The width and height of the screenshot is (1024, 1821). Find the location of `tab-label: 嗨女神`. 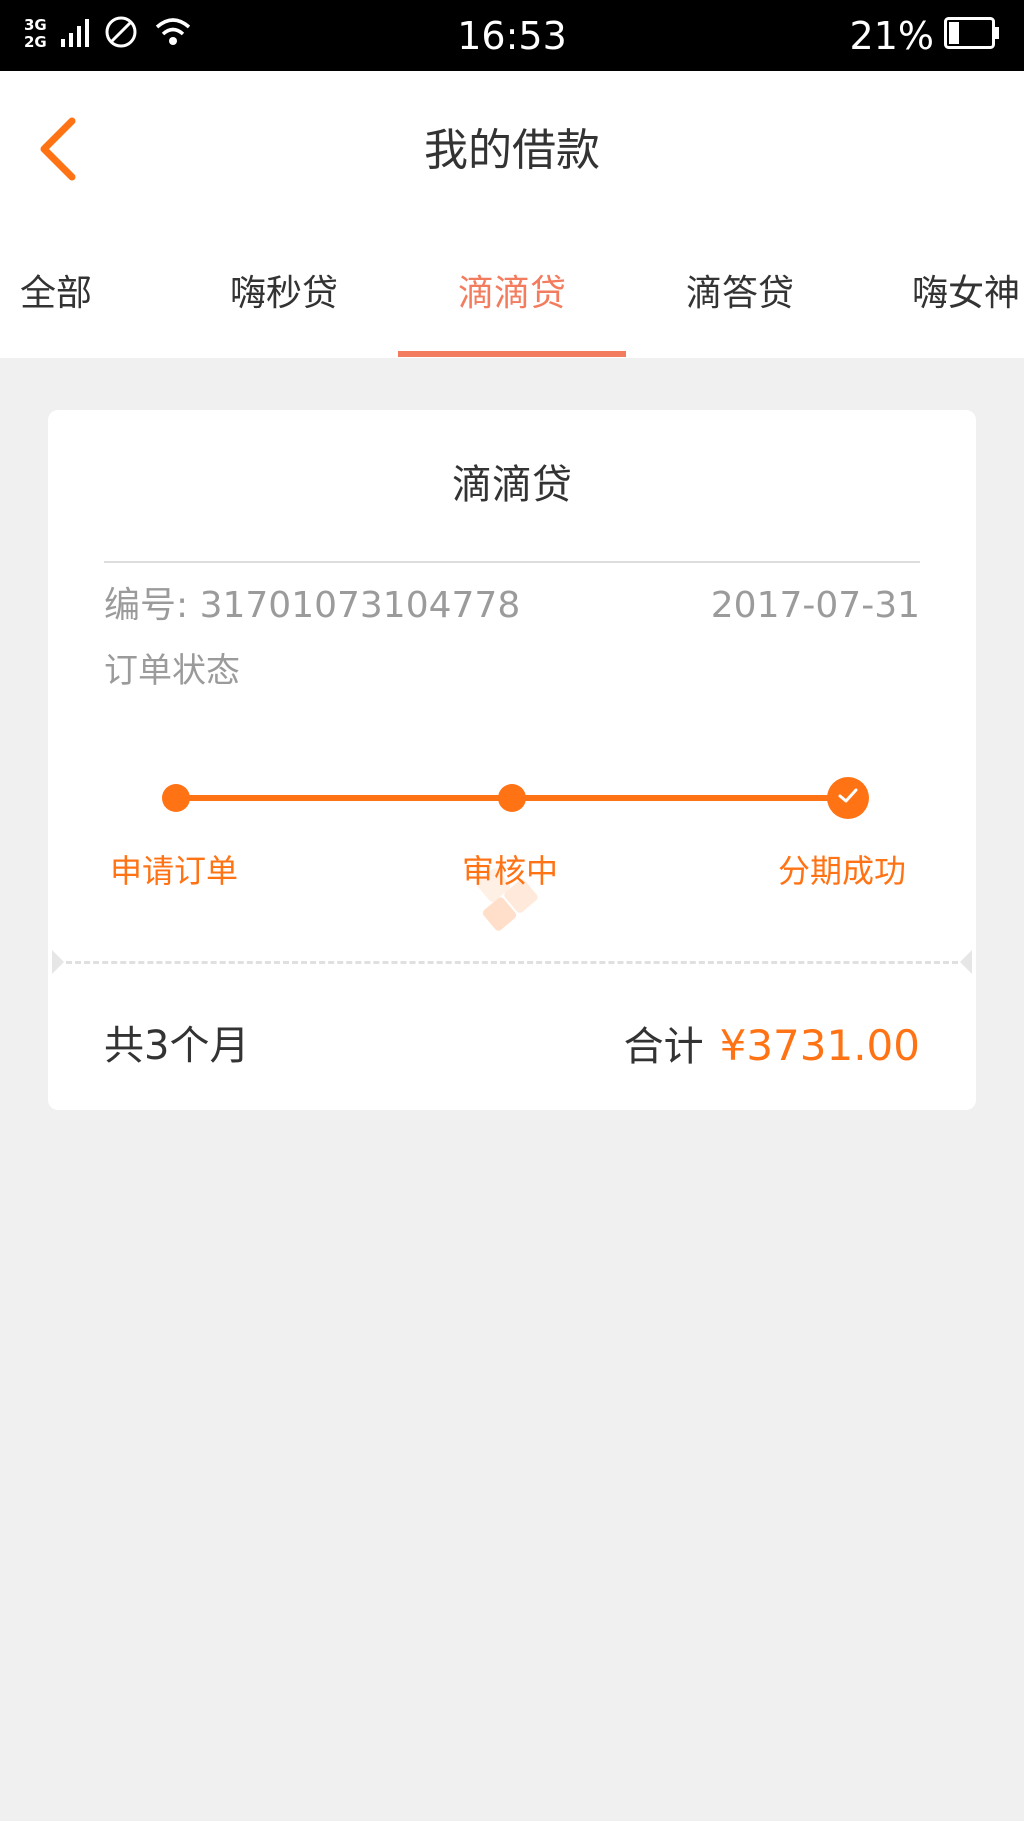

tab-label: 嗨女神 is located at coordinates (966, 293).